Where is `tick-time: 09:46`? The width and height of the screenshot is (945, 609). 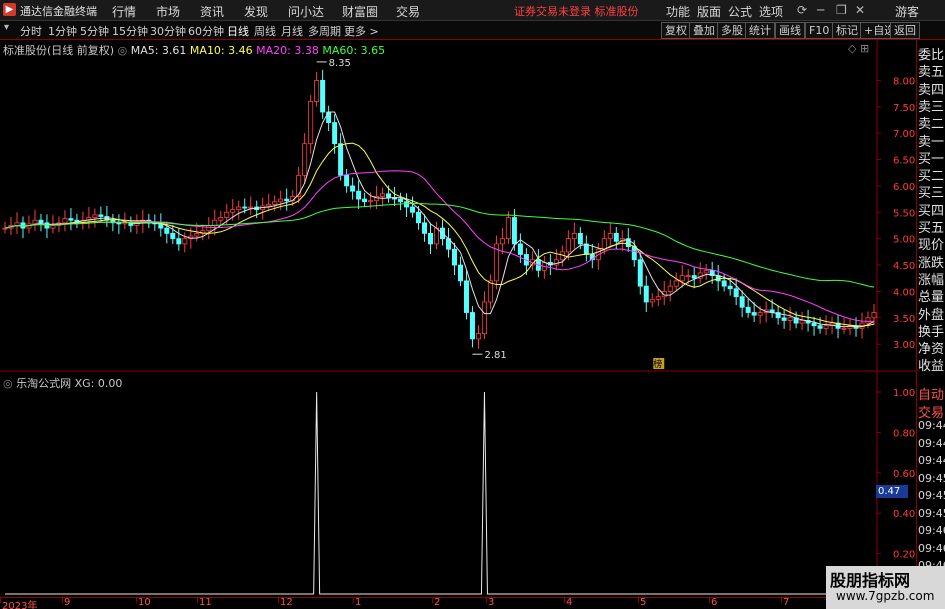 tick-time: 09:46 is located at coordinates (931, 530).